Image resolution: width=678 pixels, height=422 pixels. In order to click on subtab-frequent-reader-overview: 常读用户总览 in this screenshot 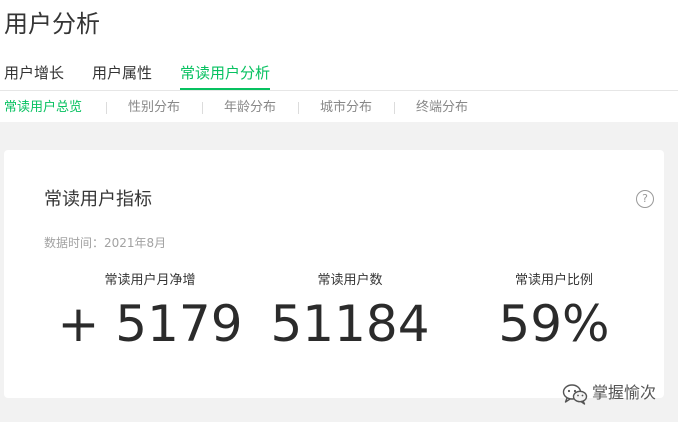, I will do `click(43, 108)`.